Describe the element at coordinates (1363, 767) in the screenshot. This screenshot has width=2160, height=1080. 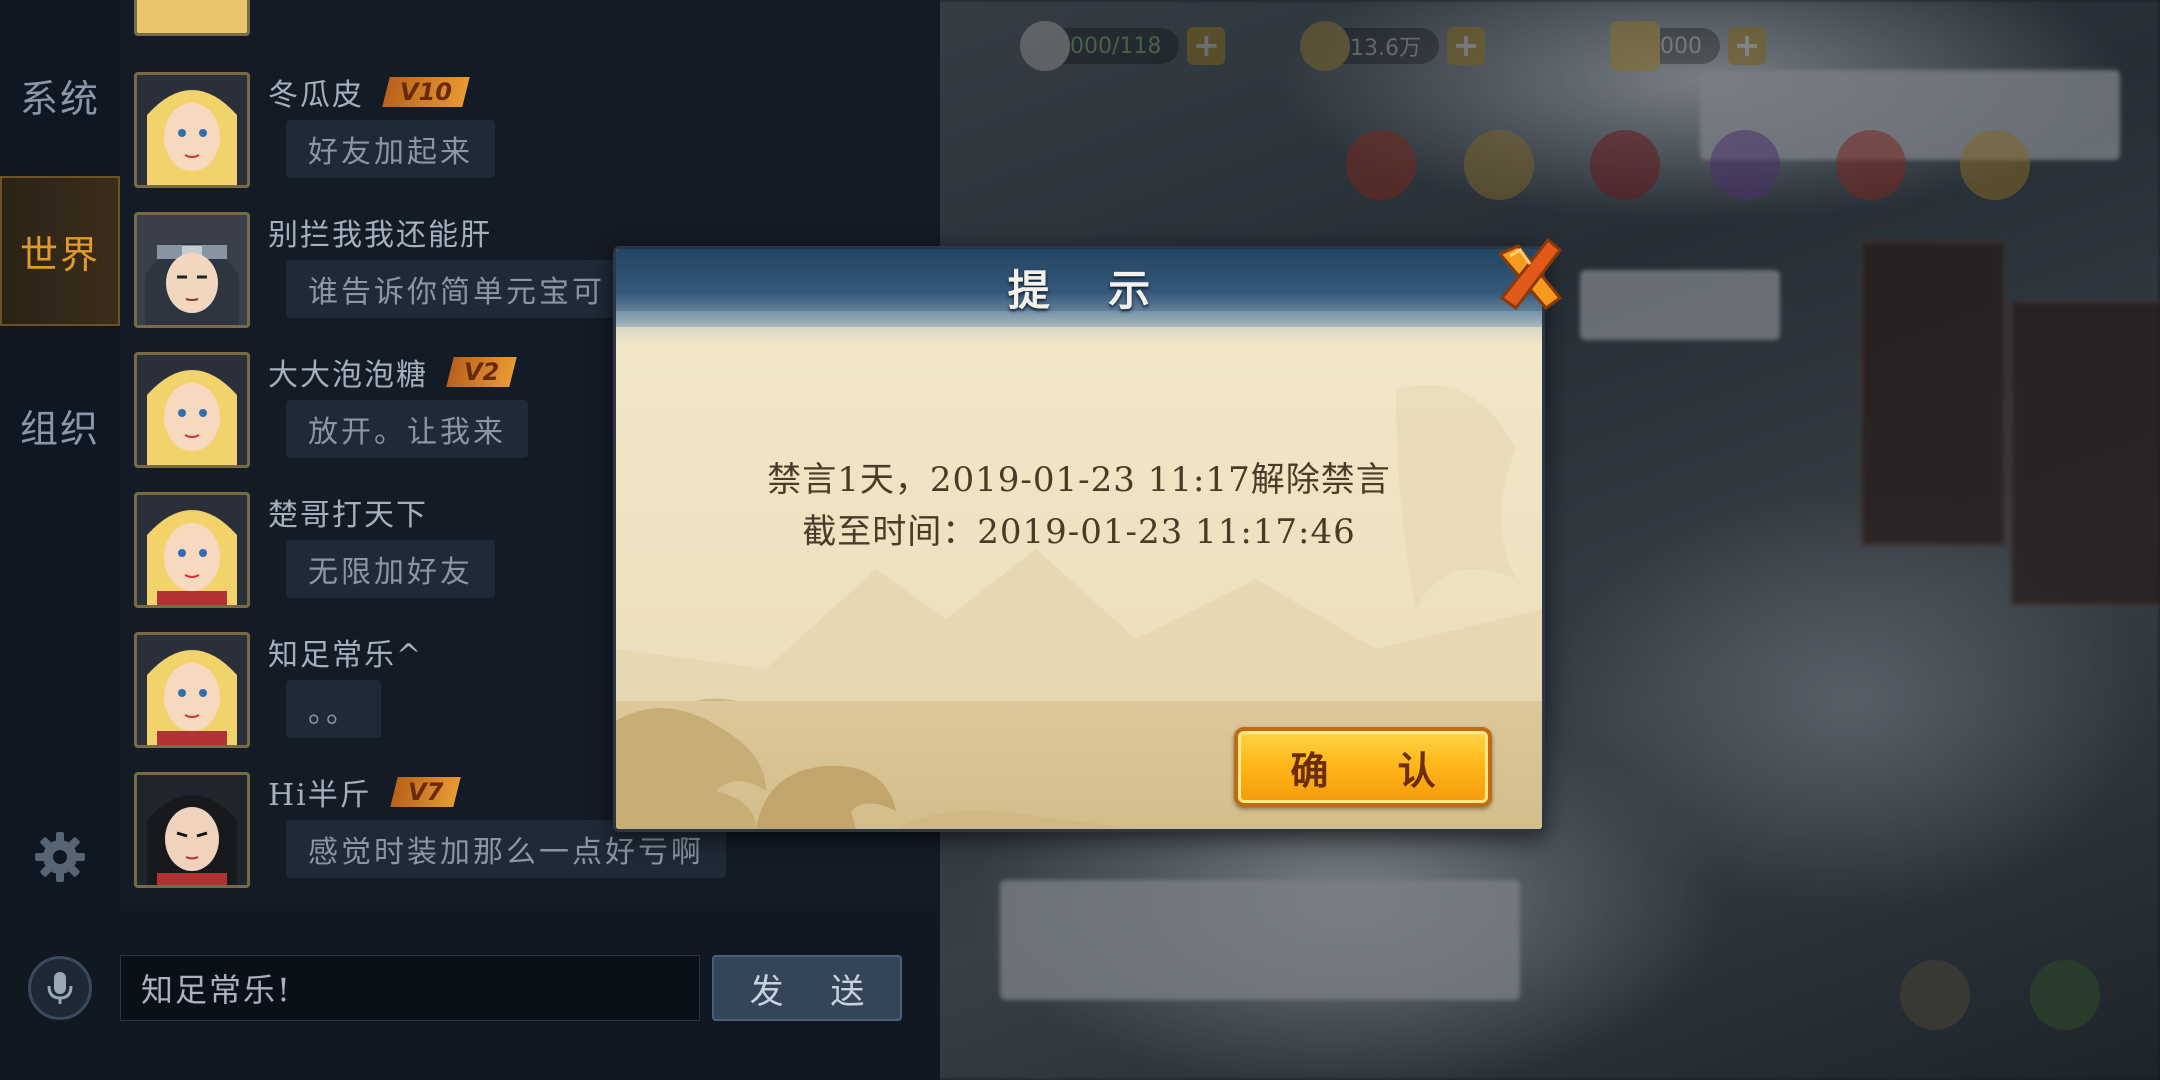
I see `confirm-button: 确 认` at that location.